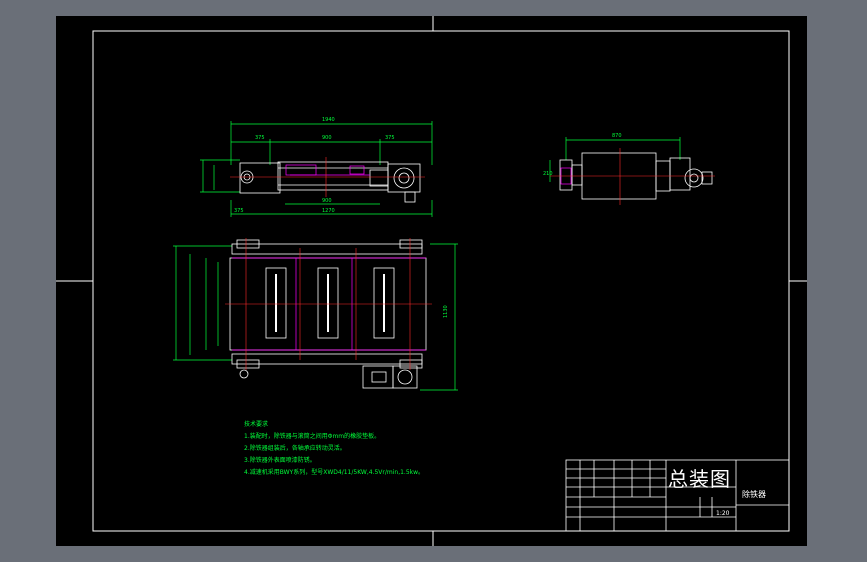 This screenshot has height=562, width=867. What do you see at coordinates (723, 513) in the screenshot?
I see `drawing-scale: 1:20` at bounding box center [723, 513].